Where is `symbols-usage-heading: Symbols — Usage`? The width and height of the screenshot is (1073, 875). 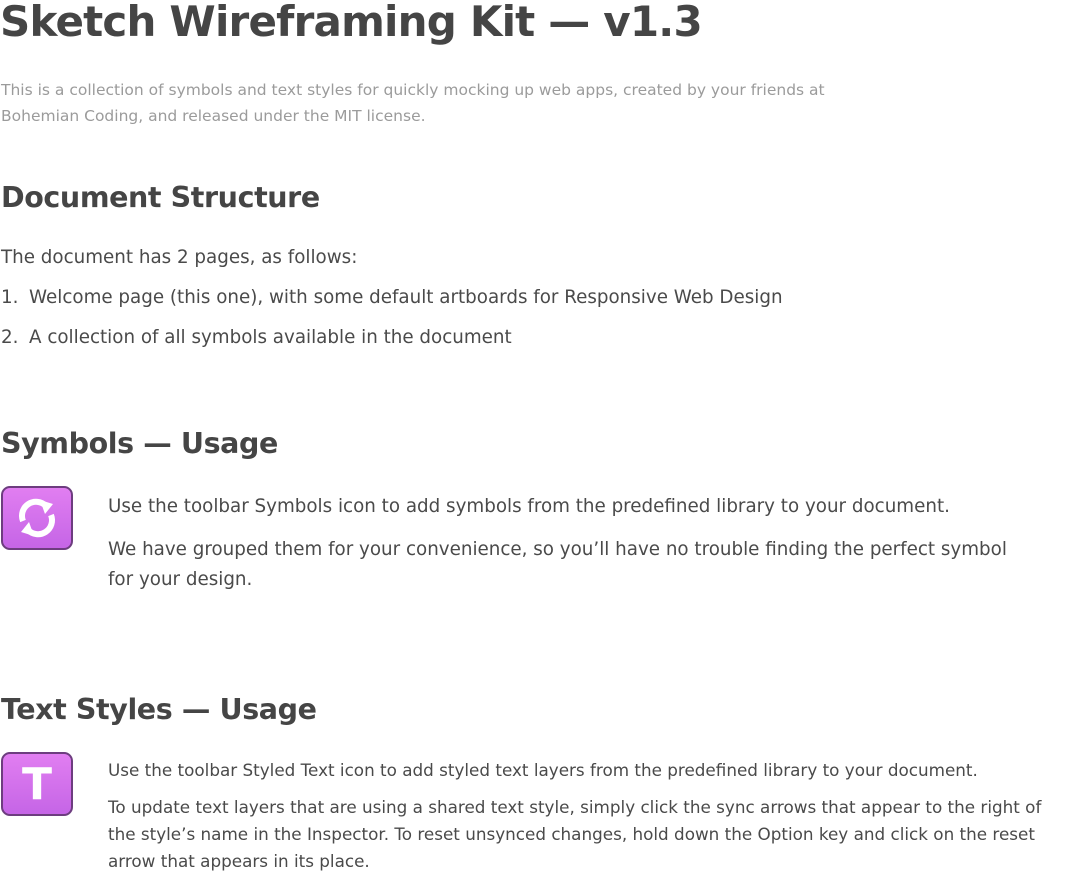
symbols-usage-heading: Symbols — Usage is located at coordinates (139, 443).